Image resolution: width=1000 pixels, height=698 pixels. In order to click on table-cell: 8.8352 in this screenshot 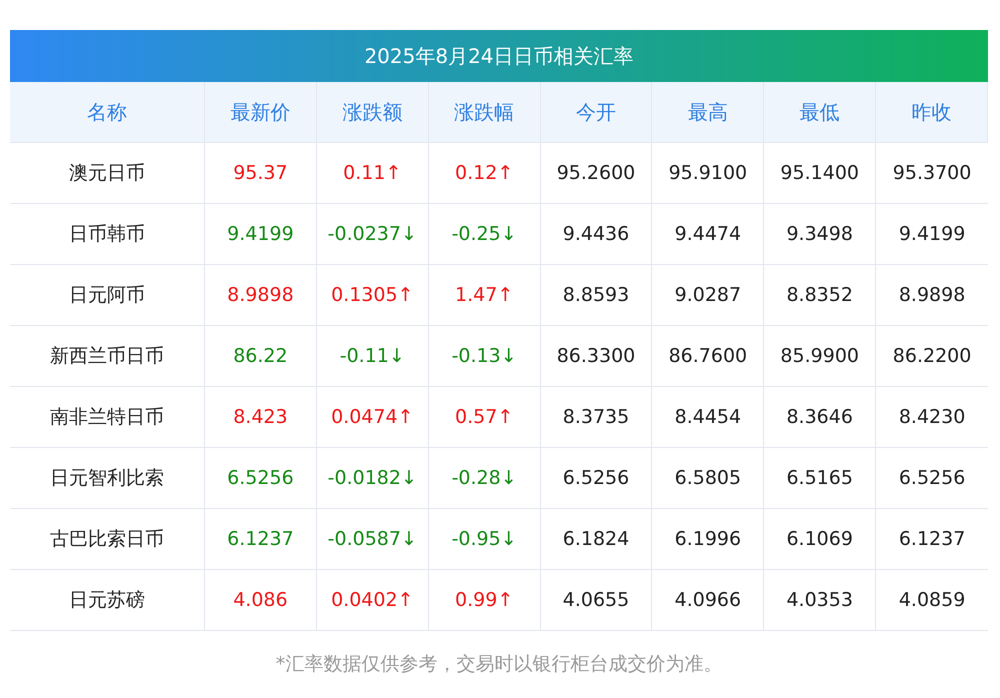, I will do `click(820, 295)`.